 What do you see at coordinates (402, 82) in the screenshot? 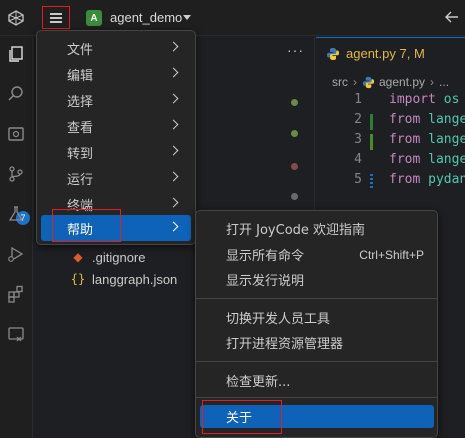
I see `breadcrumb-file: agent.py` at bounding box center [402, 82].